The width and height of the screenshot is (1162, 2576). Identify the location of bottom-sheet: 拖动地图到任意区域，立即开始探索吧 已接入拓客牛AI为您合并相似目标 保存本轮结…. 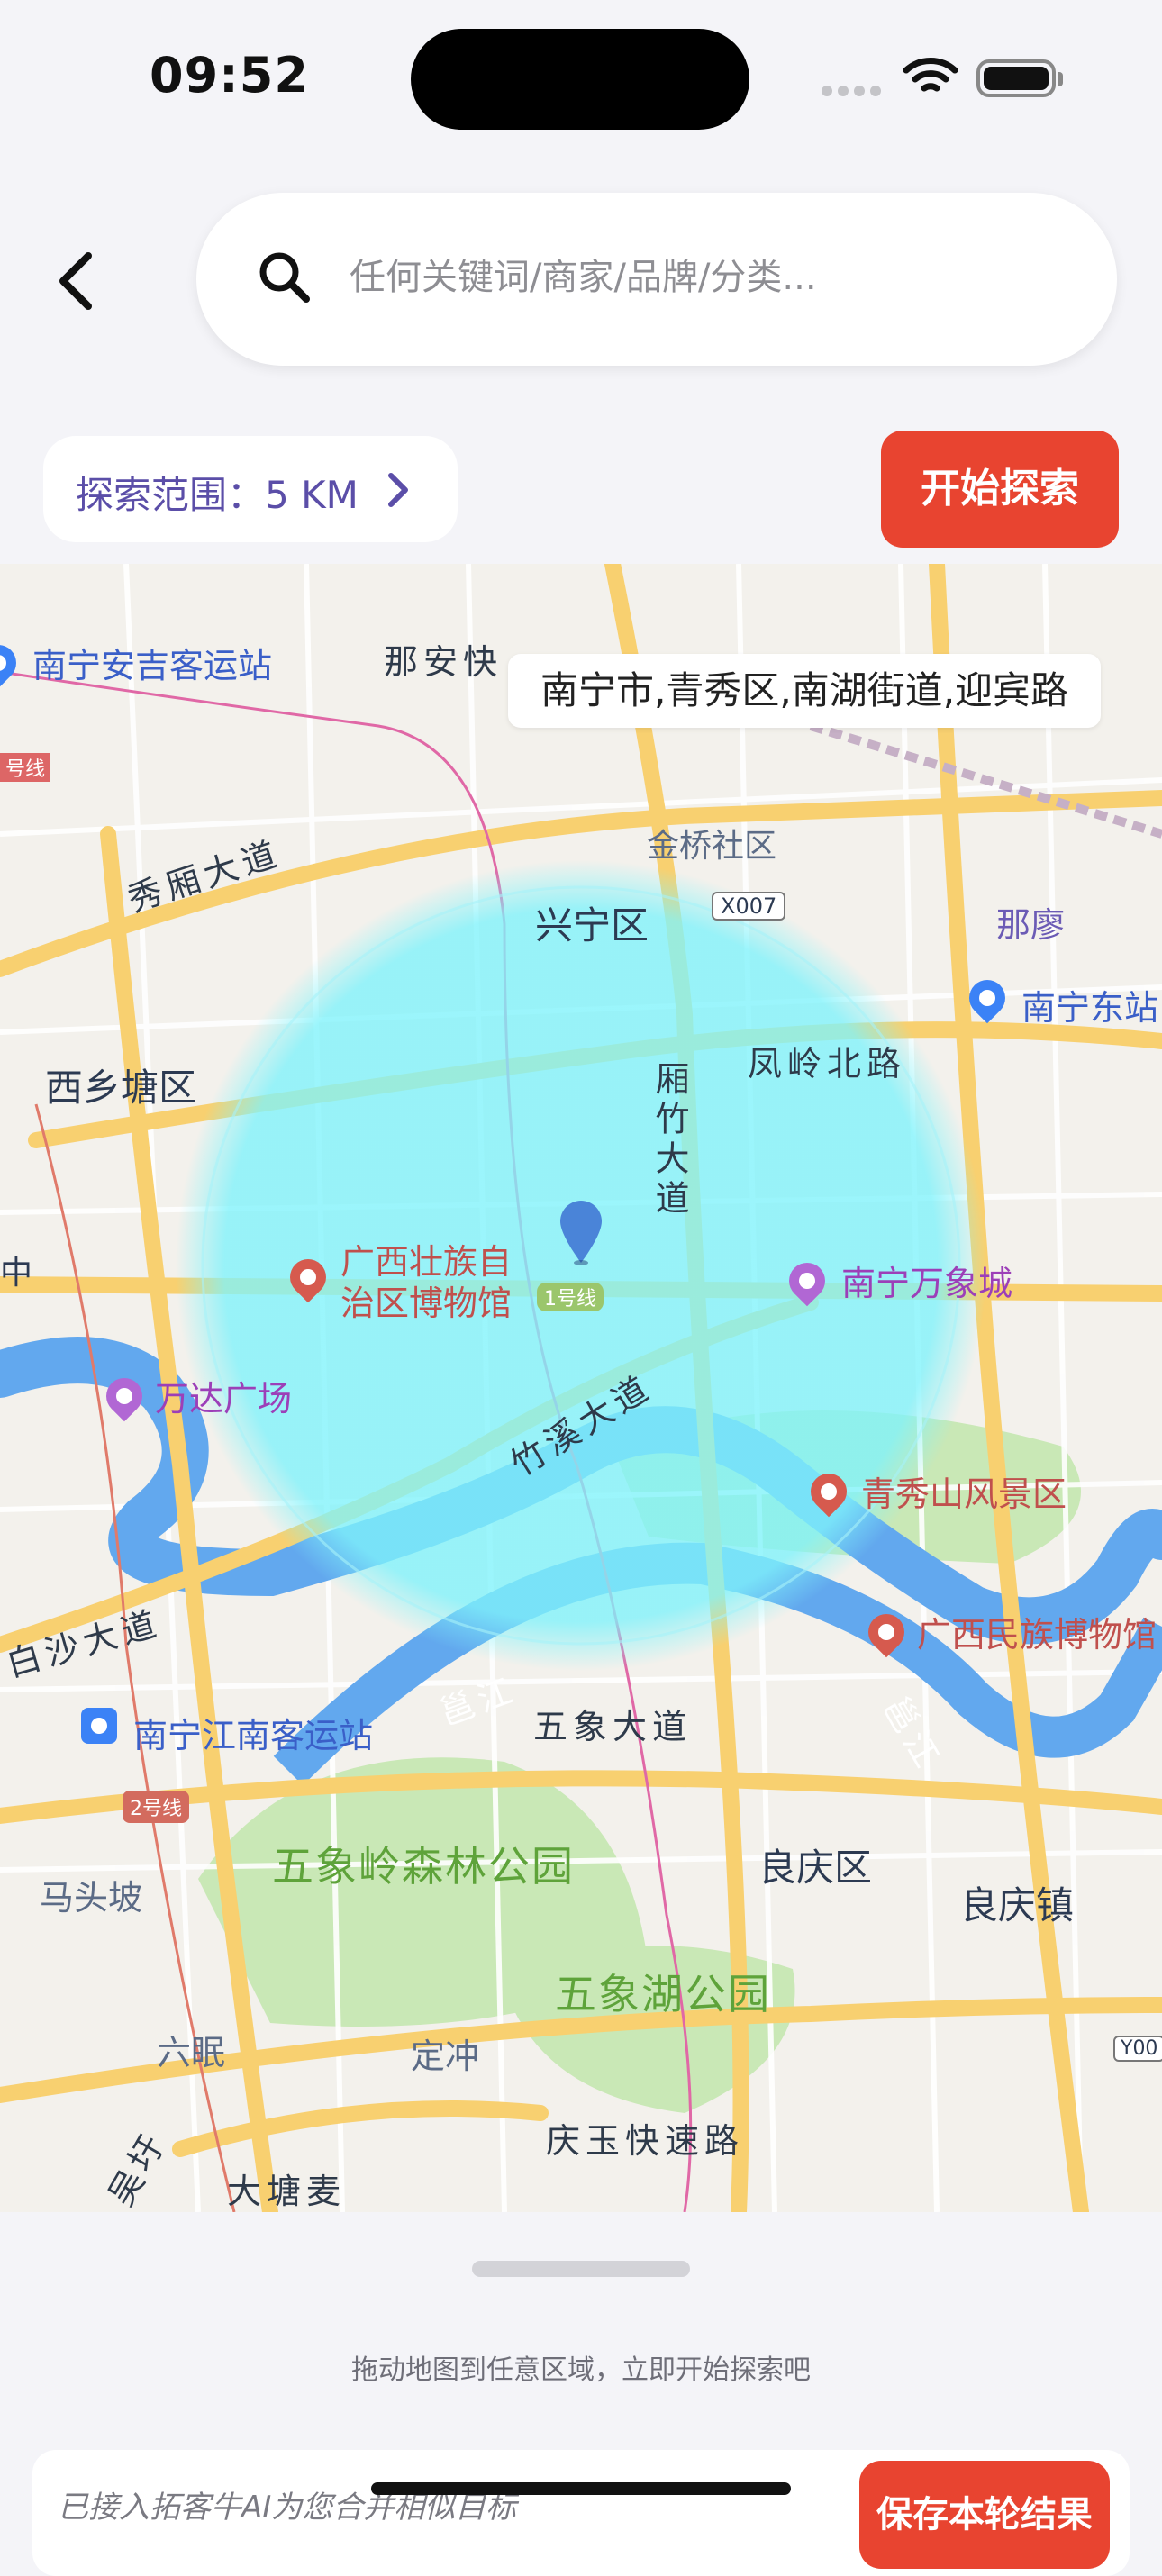
(581, 2394).